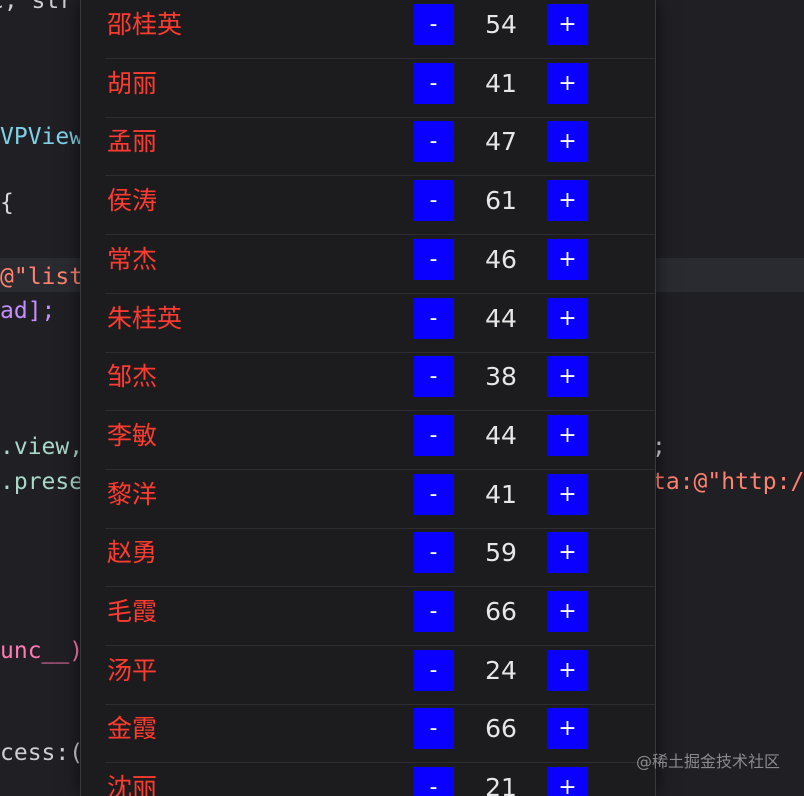  Describe the element at coordinates (42, 753) in the screenshot. I see `code-line-fragment: cess:(` at that location.